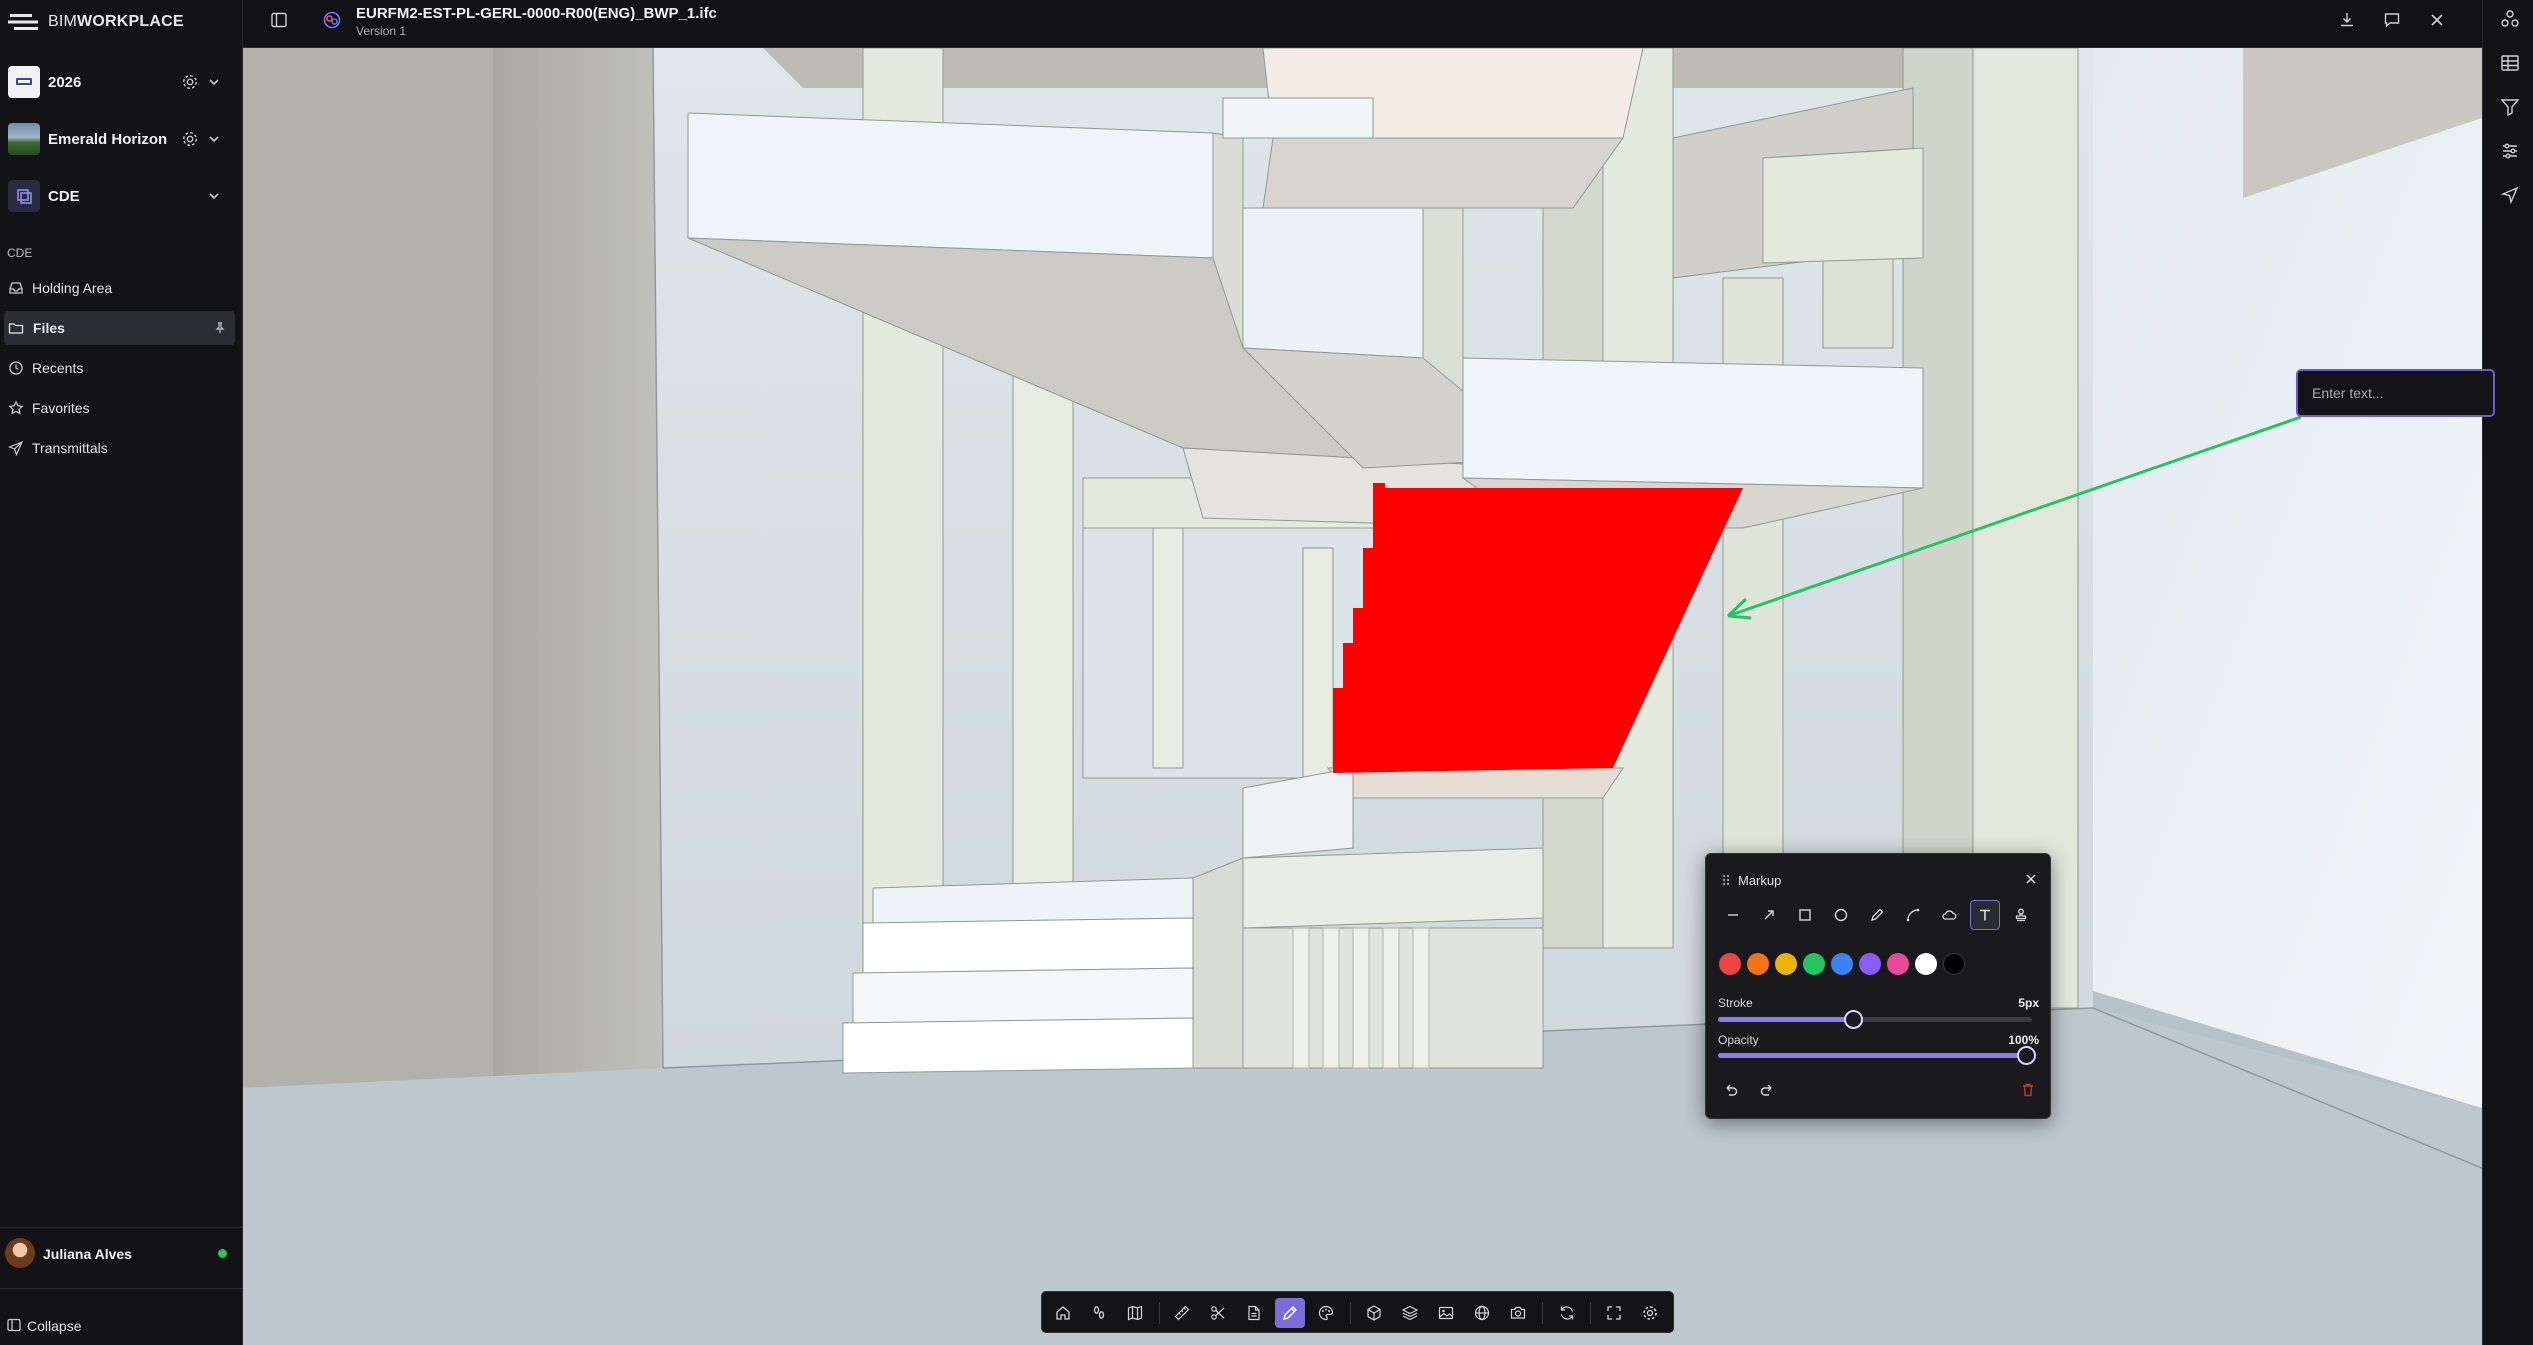 The width and height of the screenshot is (2533, 1345). Describe the element at coordinates (2510, 195) in the screenshot. I see `navigate-icon` at that location.